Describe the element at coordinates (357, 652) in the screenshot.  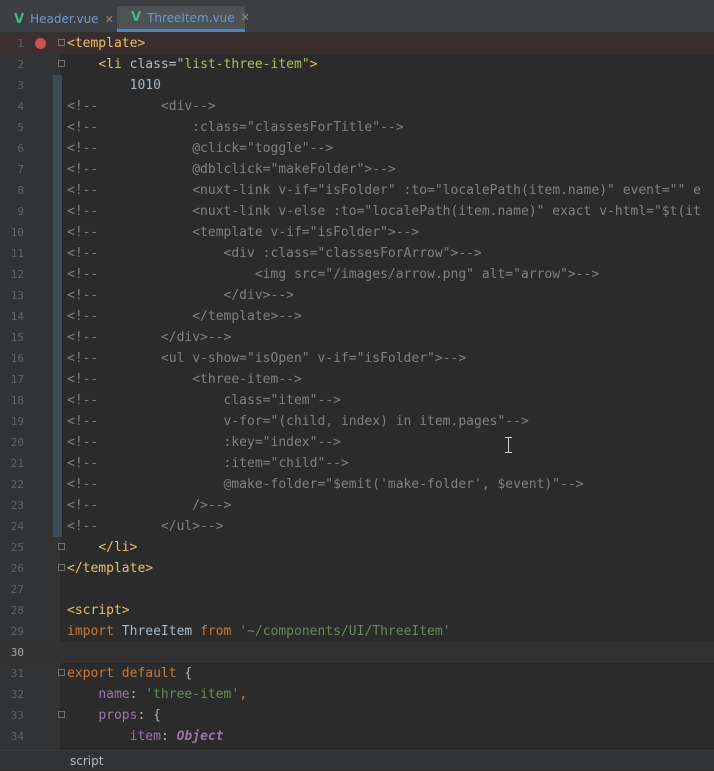
I see `code-line: 30` at that location.